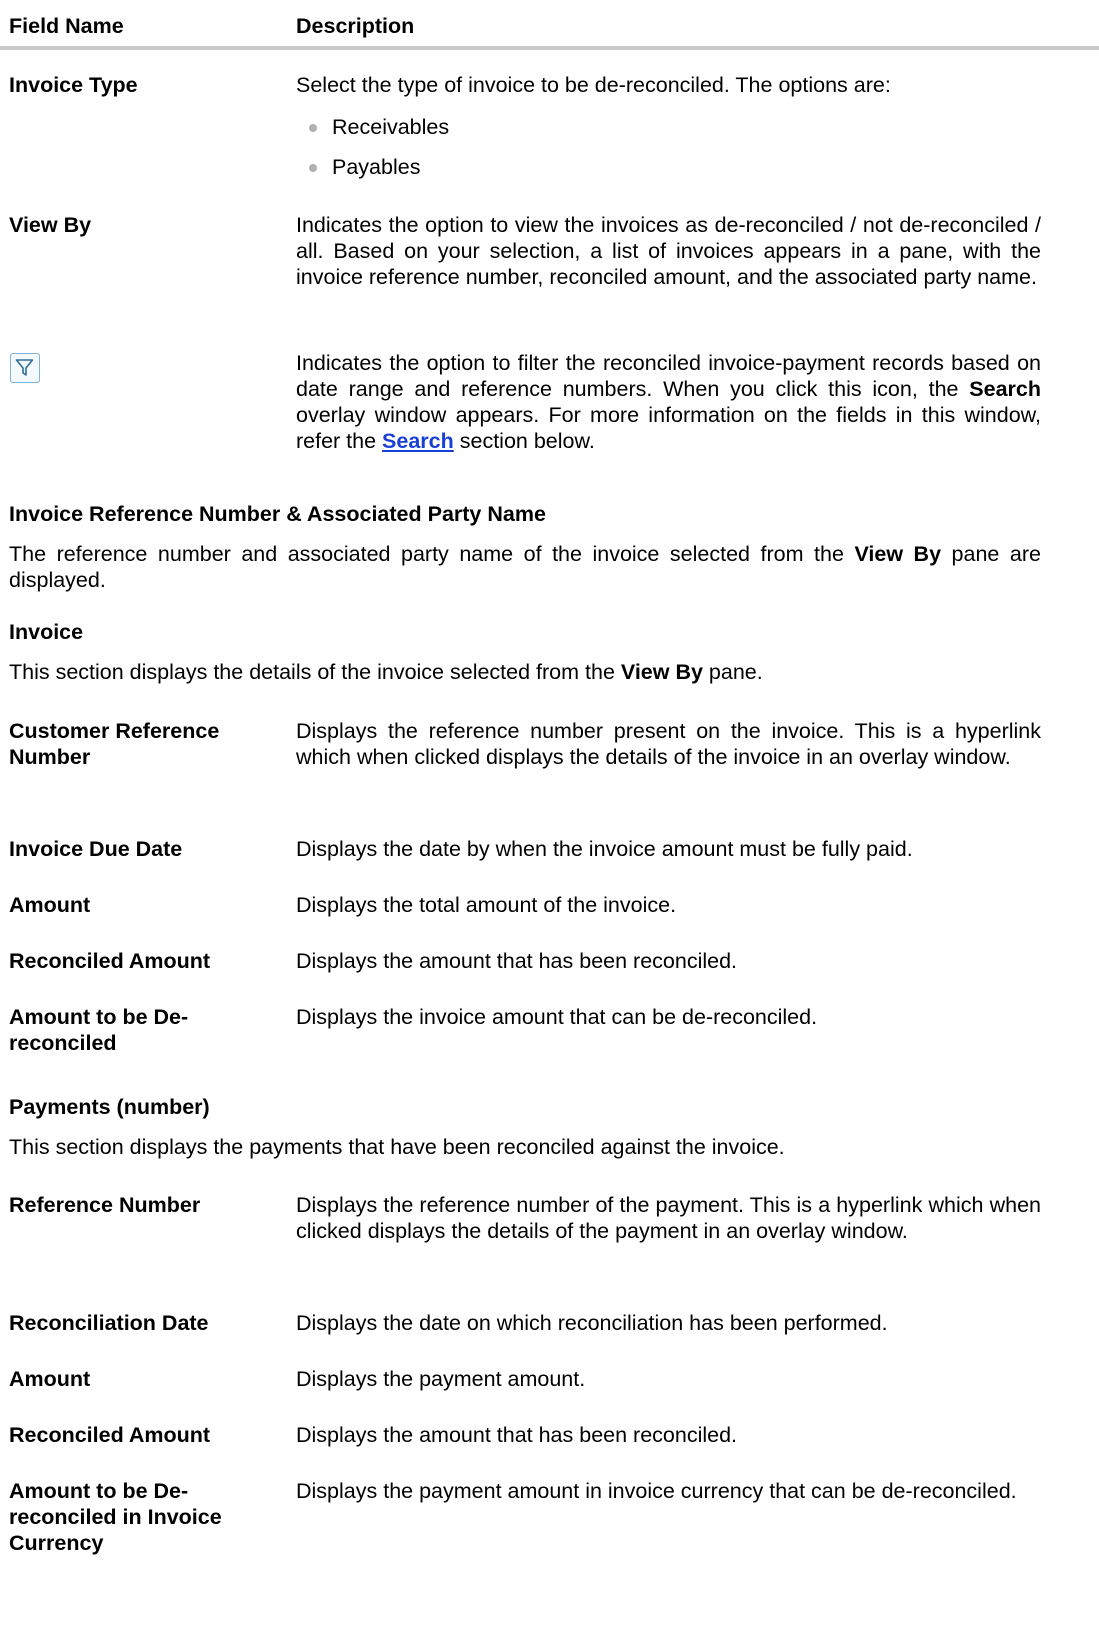  I want to click on field-label: Reconciliation Date, so click(109, 1323).